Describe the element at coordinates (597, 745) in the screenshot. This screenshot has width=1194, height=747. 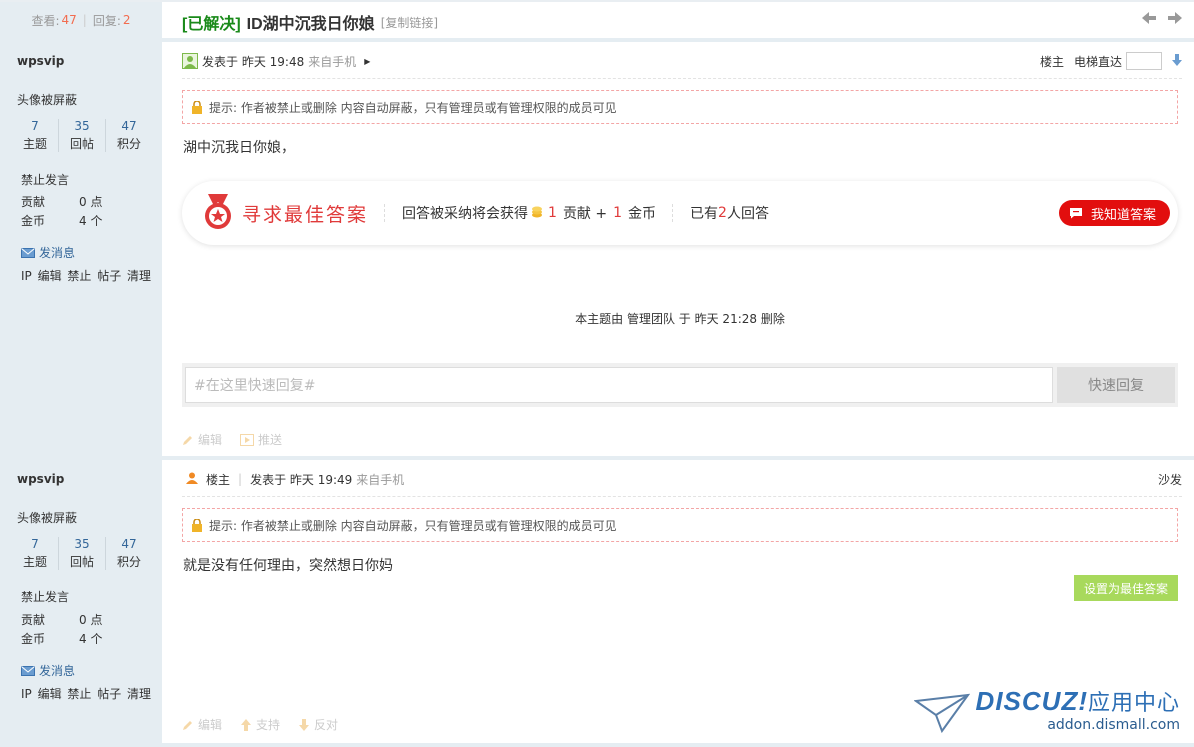
I see `bottom-divider` at that location.